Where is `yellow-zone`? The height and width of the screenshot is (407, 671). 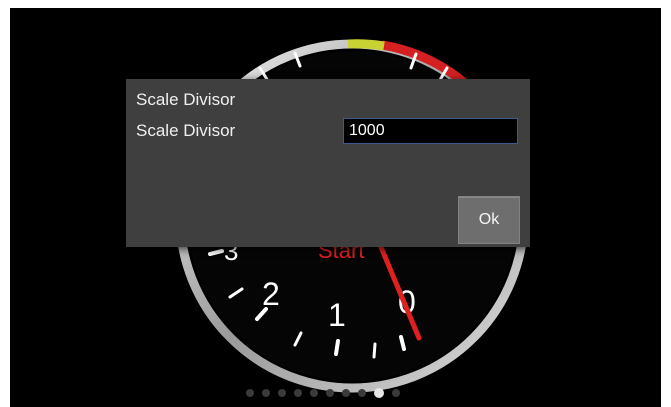 yellow-zone is located at coordinates (366, 45).